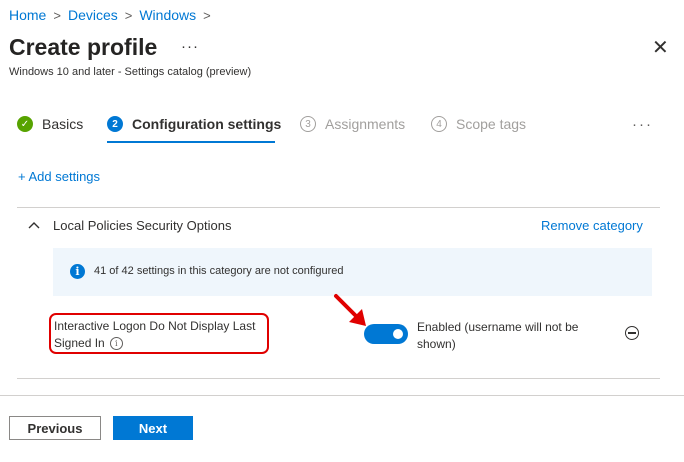 This screenshot has height=462, width=684. I want to click on step-basics: ✓ Basics, so click(50, 124).